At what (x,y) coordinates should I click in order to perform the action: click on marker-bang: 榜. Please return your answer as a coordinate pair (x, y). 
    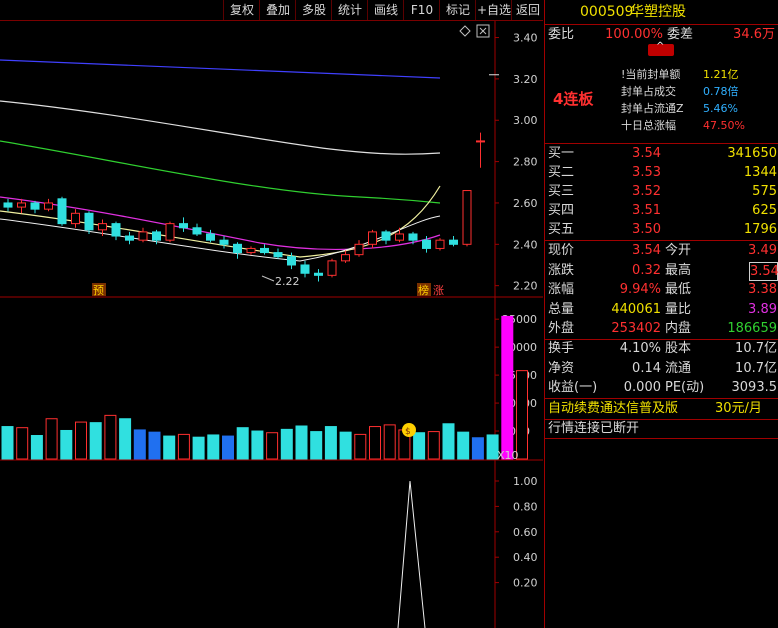
    Looking at the image, I should click on (424, 290).